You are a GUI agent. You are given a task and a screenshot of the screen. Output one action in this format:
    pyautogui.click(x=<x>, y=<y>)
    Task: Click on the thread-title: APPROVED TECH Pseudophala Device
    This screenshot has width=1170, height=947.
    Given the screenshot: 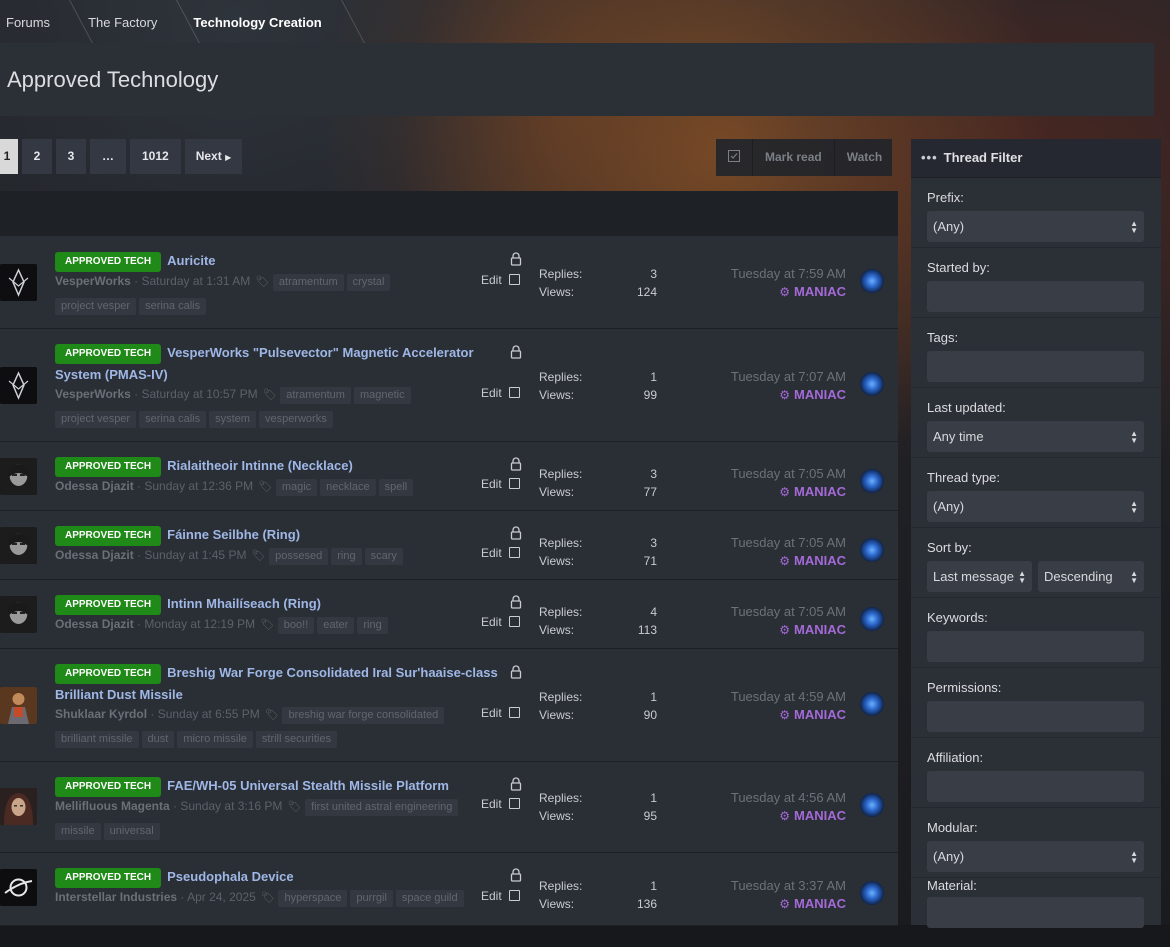 What is the action you would take?
    pyautogui.click(x=280, y=877)
    